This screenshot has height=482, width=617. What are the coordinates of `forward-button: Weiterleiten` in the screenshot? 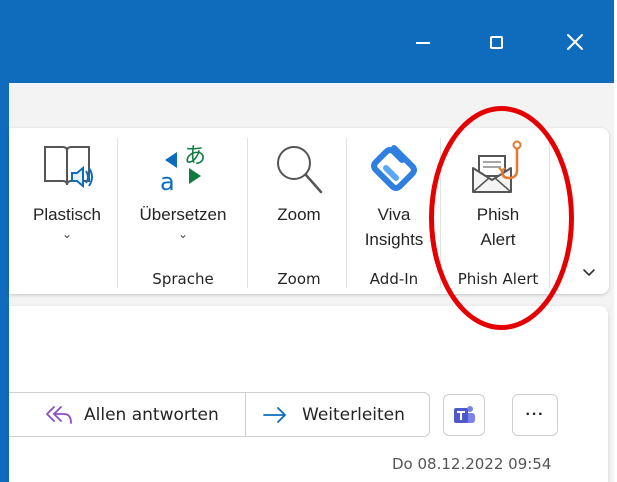 It's located at (344, 414).